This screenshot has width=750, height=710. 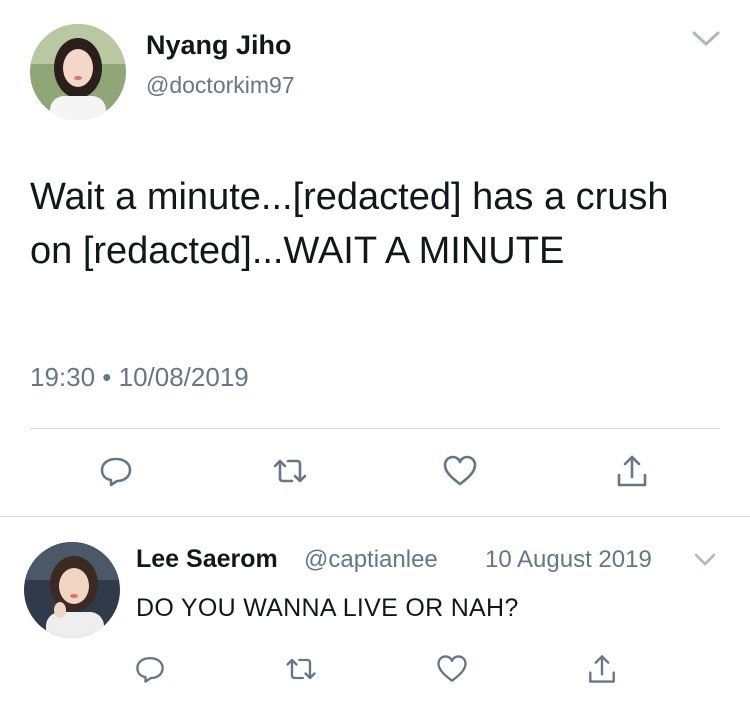 What do you see at coordinates (219, 45) in the screenshot?
I see `author-display-name: Nyang Jiho` at bounding box center [219, 45].